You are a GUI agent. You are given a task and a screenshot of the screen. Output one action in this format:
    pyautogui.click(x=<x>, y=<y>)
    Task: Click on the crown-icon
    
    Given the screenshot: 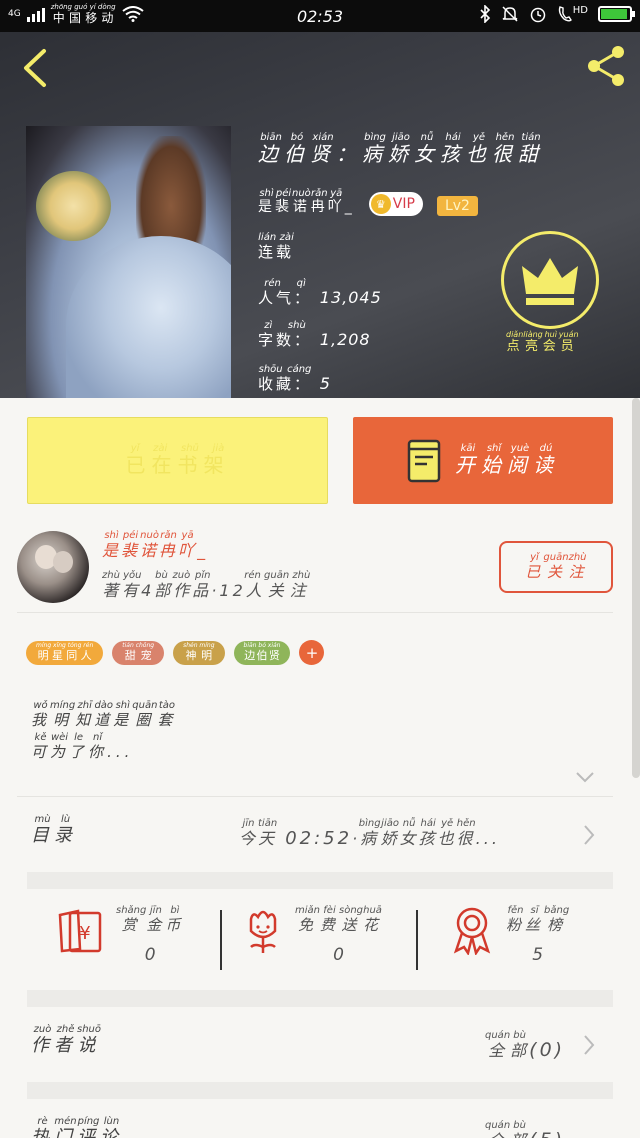 What is the action you would take?
    pyautogui.click(x=550, y=281)
    